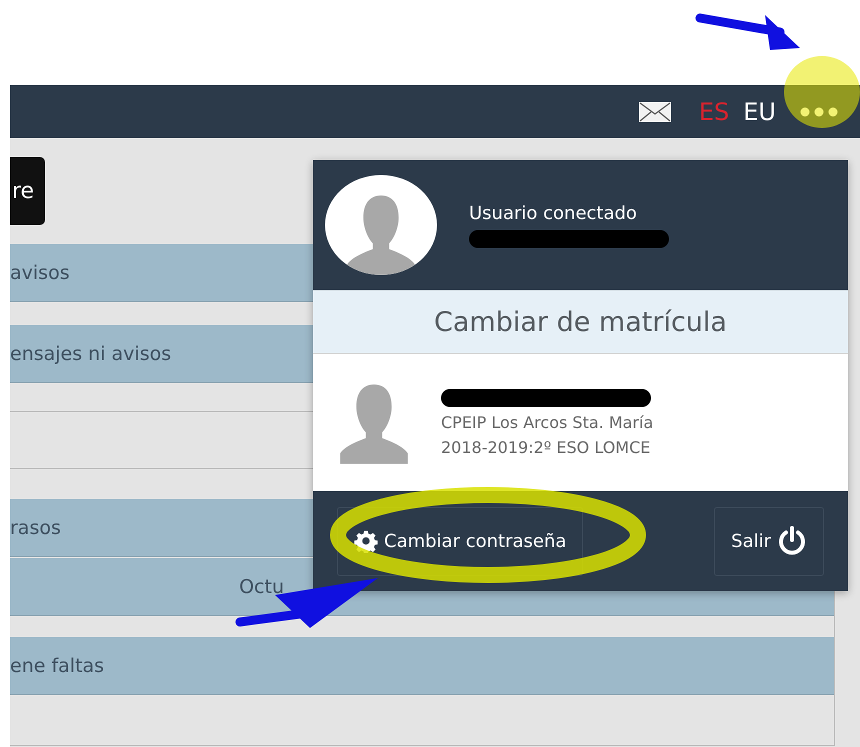  Describe the element at coordinates (792, 541) in the screenshot. I see `power-icon` at that location.